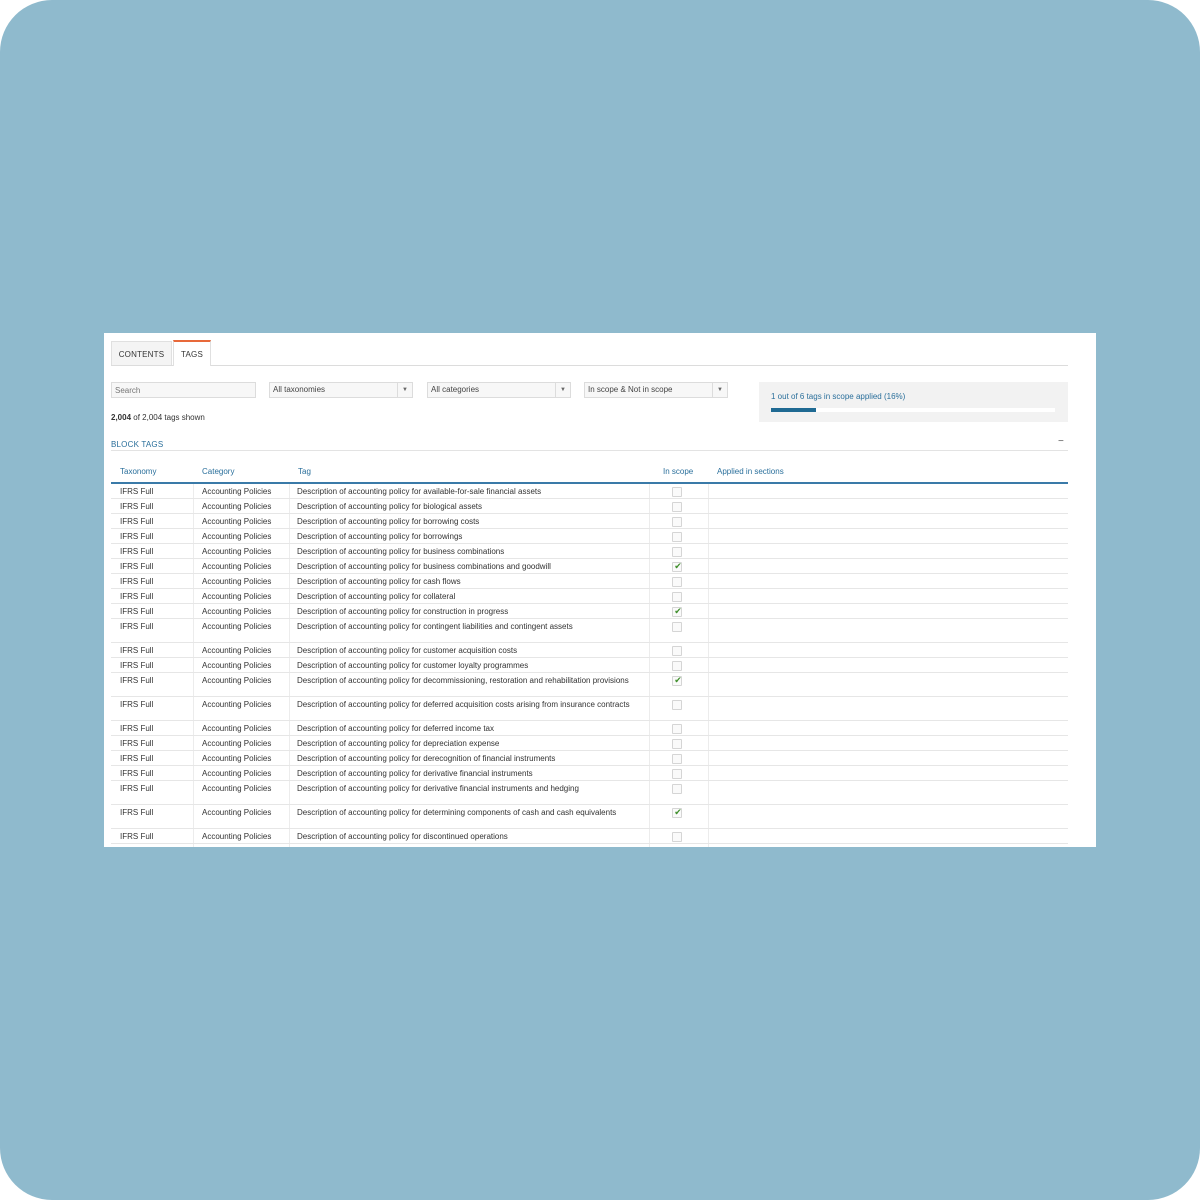  I want to click on taxonomy-select: All taxonomies ▼, so click(341, 390).